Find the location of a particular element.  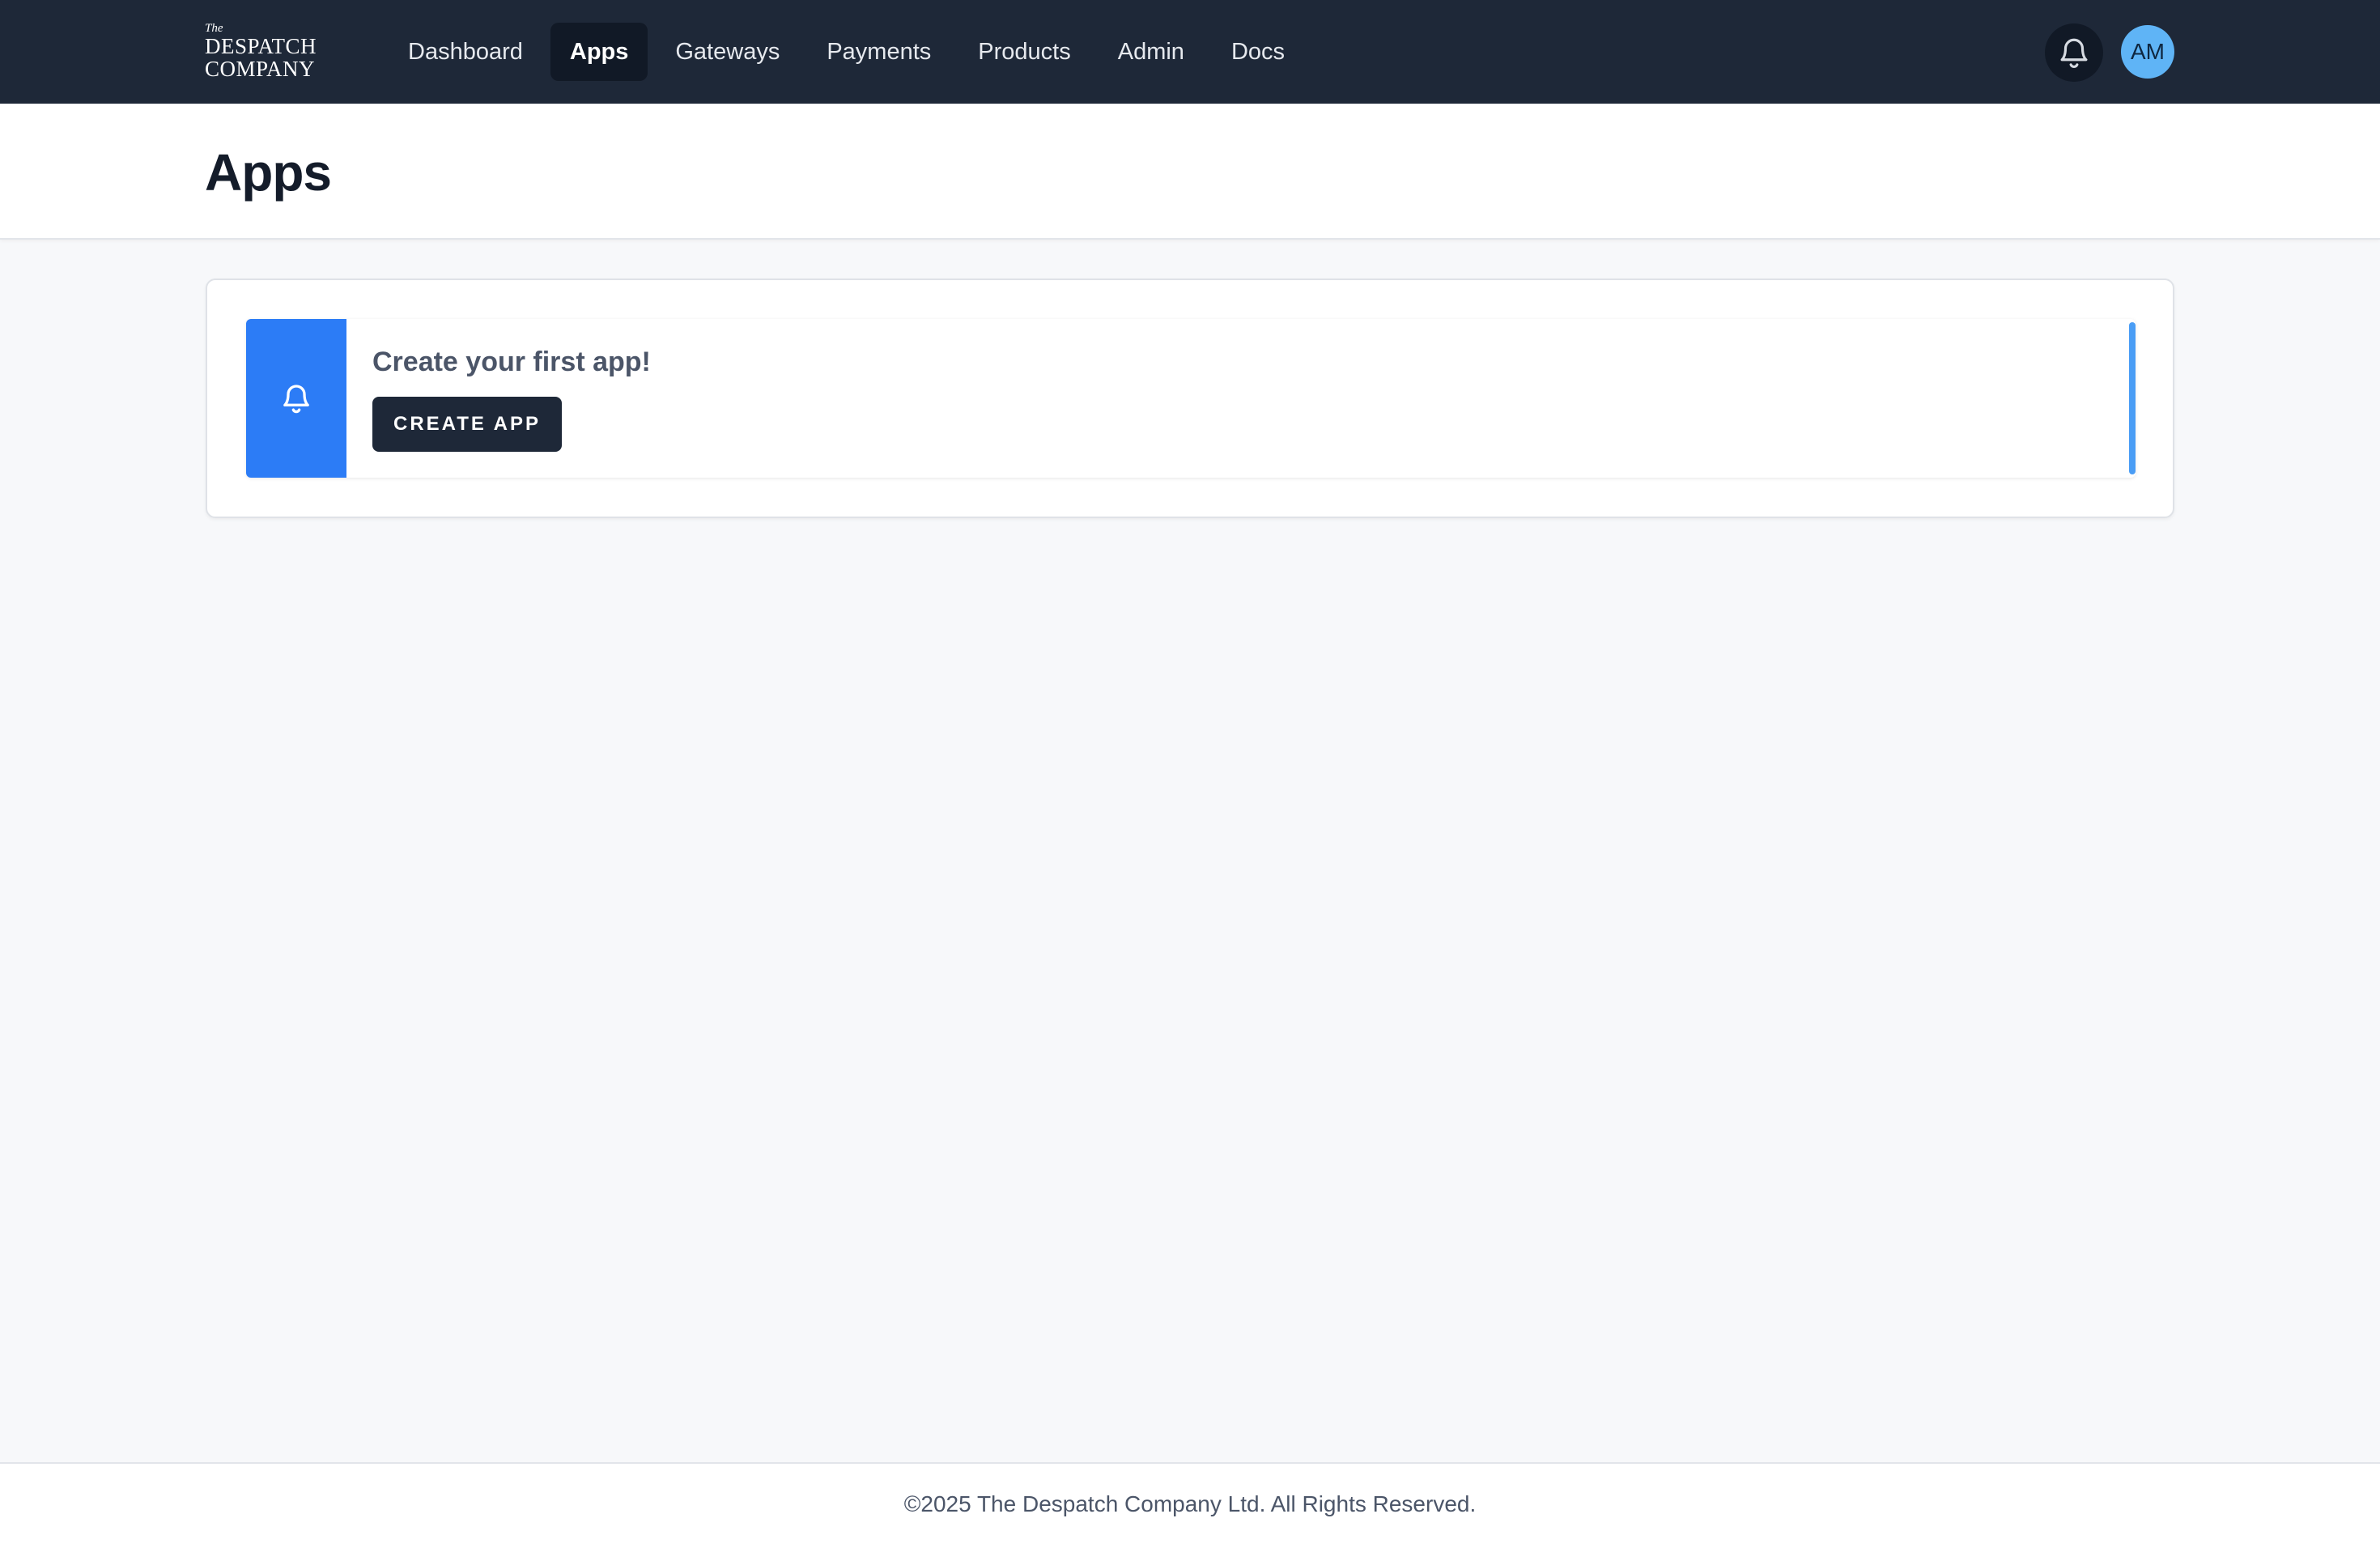

callout-accent-border is located at coordinates (2132, 398).